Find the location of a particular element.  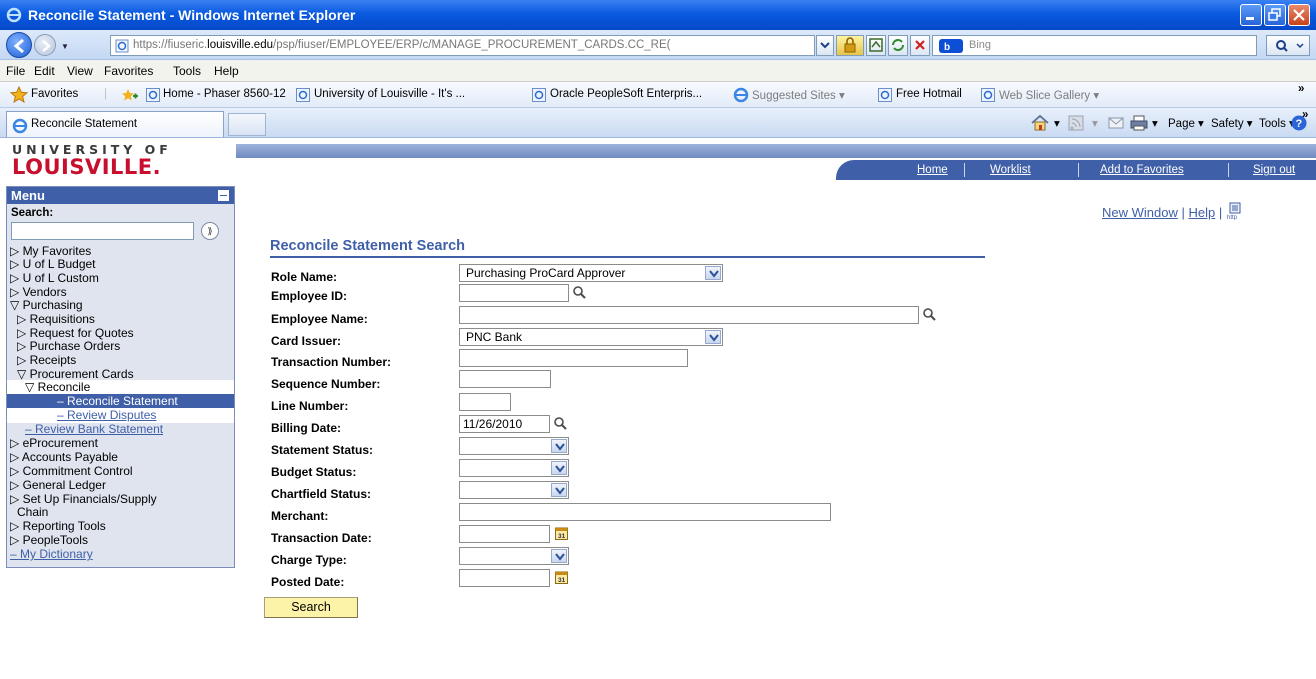

cmdbar-overflow-icon: » is located at coordinates (1305, 115).